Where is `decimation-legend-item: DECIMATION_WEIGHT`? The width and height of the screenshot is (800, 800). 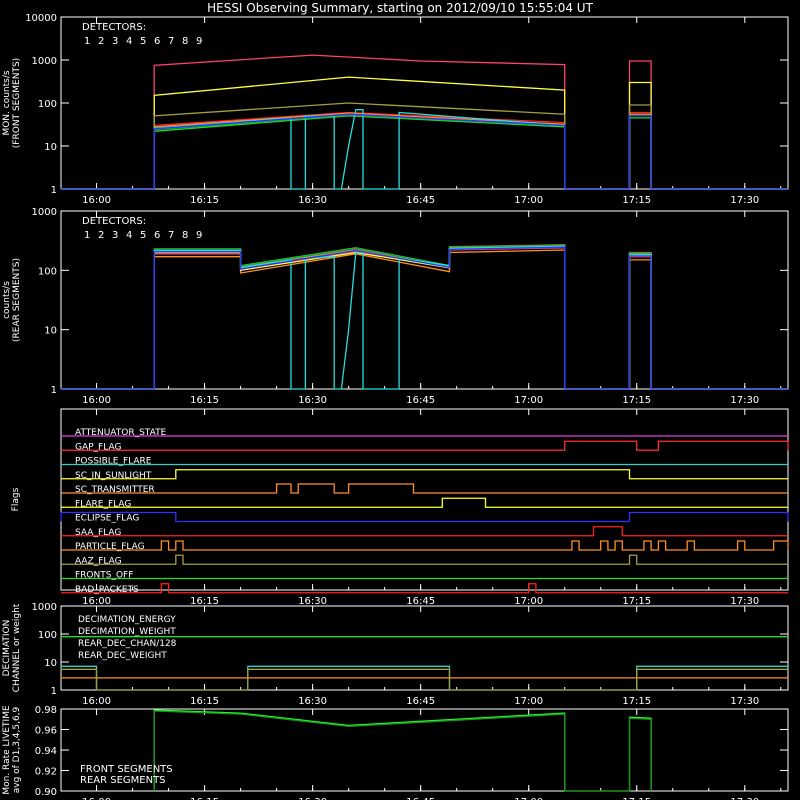 decimation-legend-item: DECIMATION_WEIGHT is located at coordinates (127, 632).